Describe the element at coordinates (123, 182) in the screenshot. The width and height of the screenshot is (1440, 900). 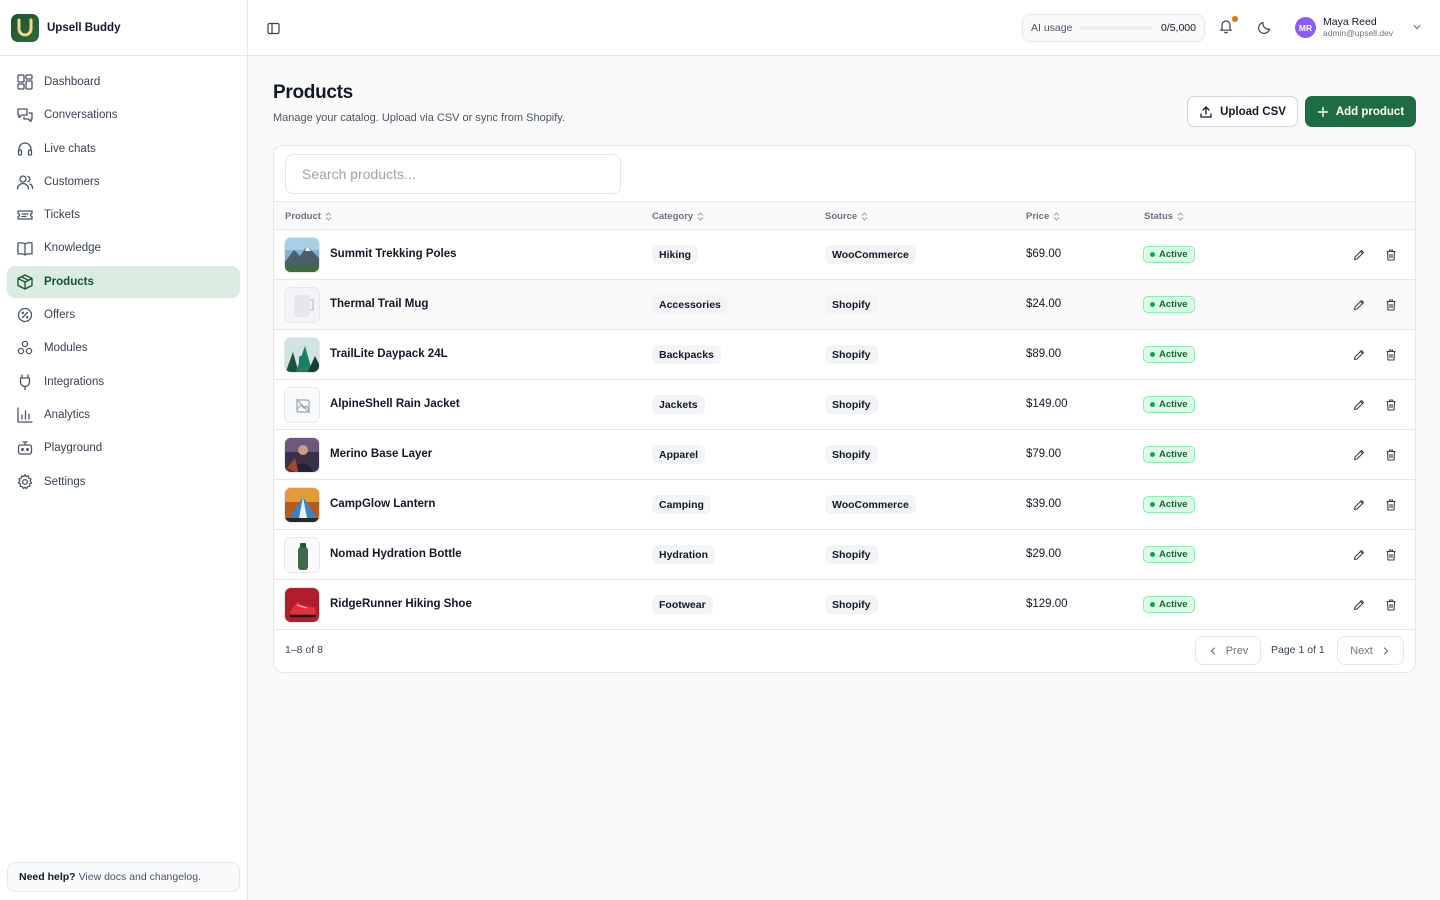
I see `sidebar-item-customers: Customers` at that location.